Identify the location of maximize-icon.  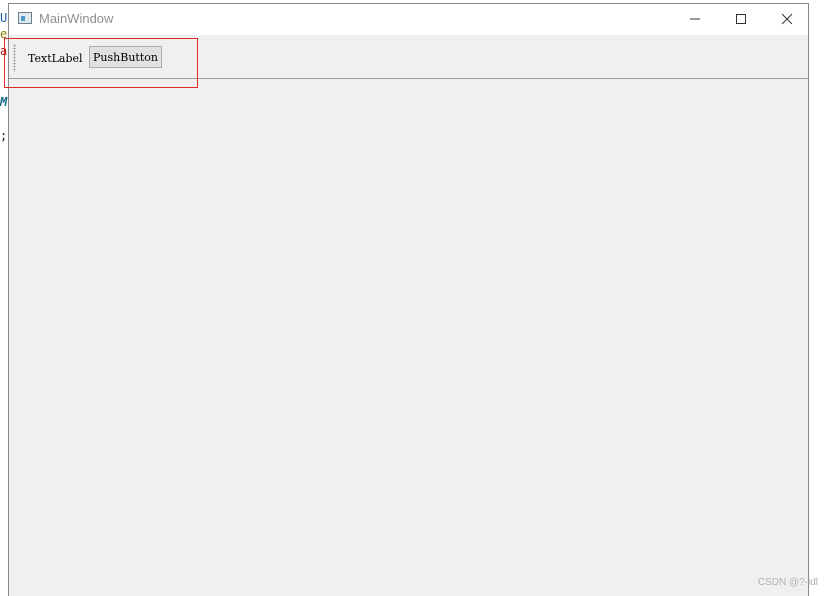
(741, 19).